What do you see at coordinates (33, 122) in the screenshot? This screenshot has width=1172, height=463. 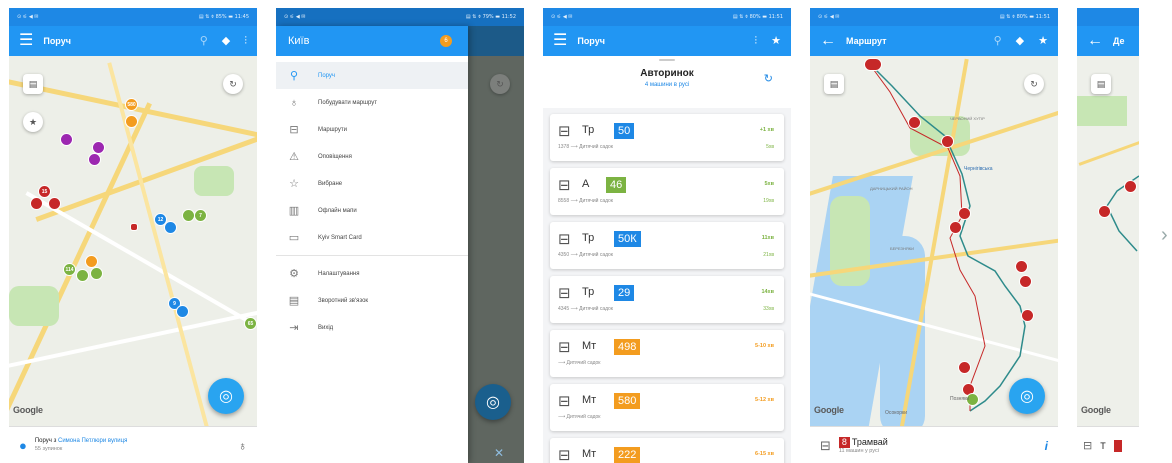 I see `favorite-toggle-button: ★` at bounding box center [33, 122].